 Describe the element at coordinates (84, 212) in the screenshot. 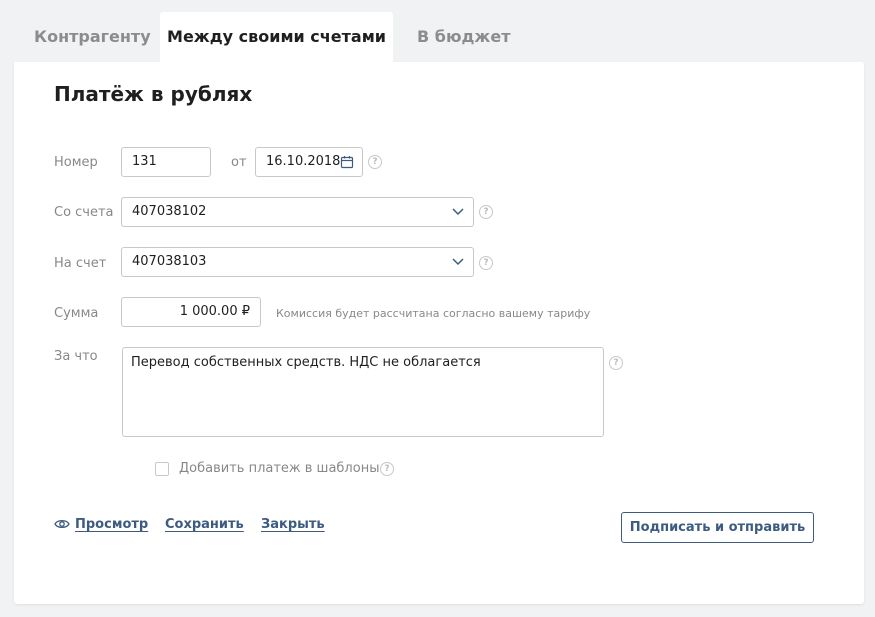

I see `from-account-label: Со счета` at that location.